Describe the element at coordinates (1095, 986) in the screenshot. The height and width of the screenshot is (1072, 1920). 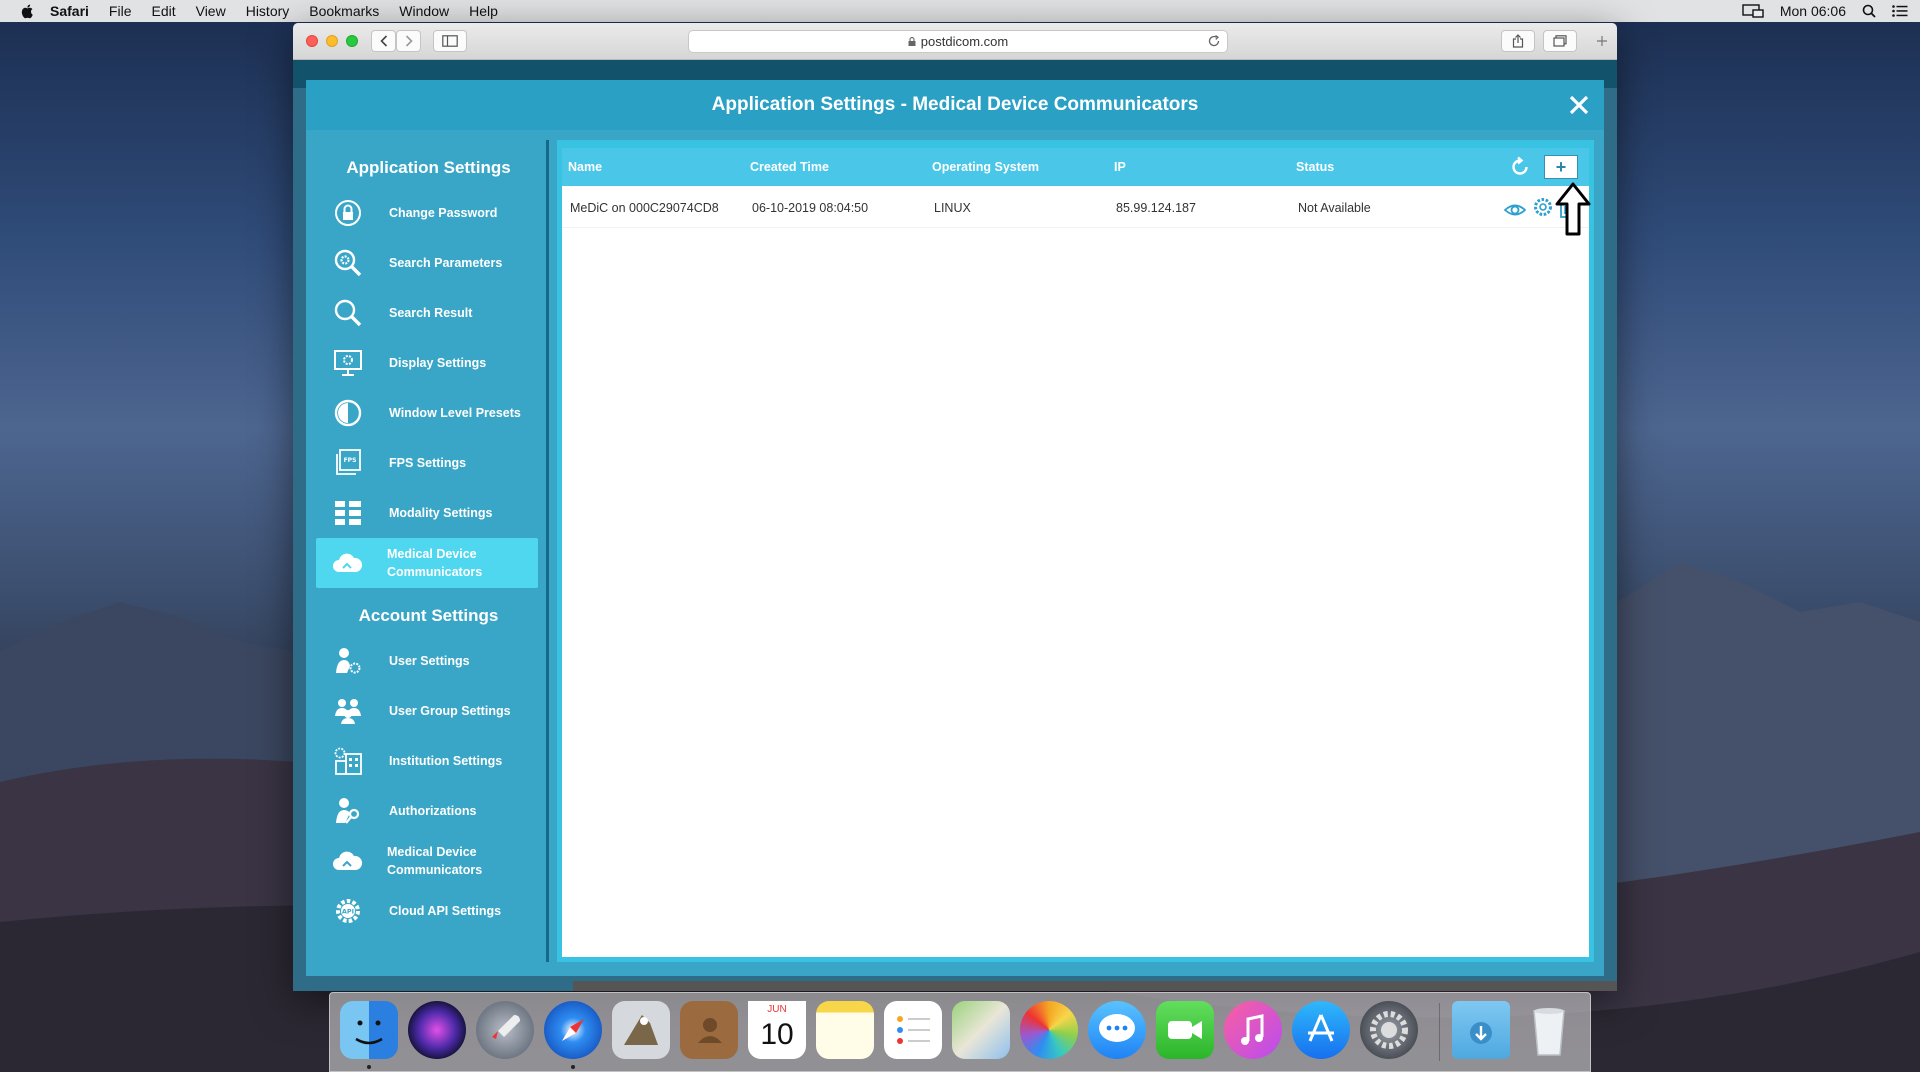
I see `window-horizontal-scrollbar` at that location.